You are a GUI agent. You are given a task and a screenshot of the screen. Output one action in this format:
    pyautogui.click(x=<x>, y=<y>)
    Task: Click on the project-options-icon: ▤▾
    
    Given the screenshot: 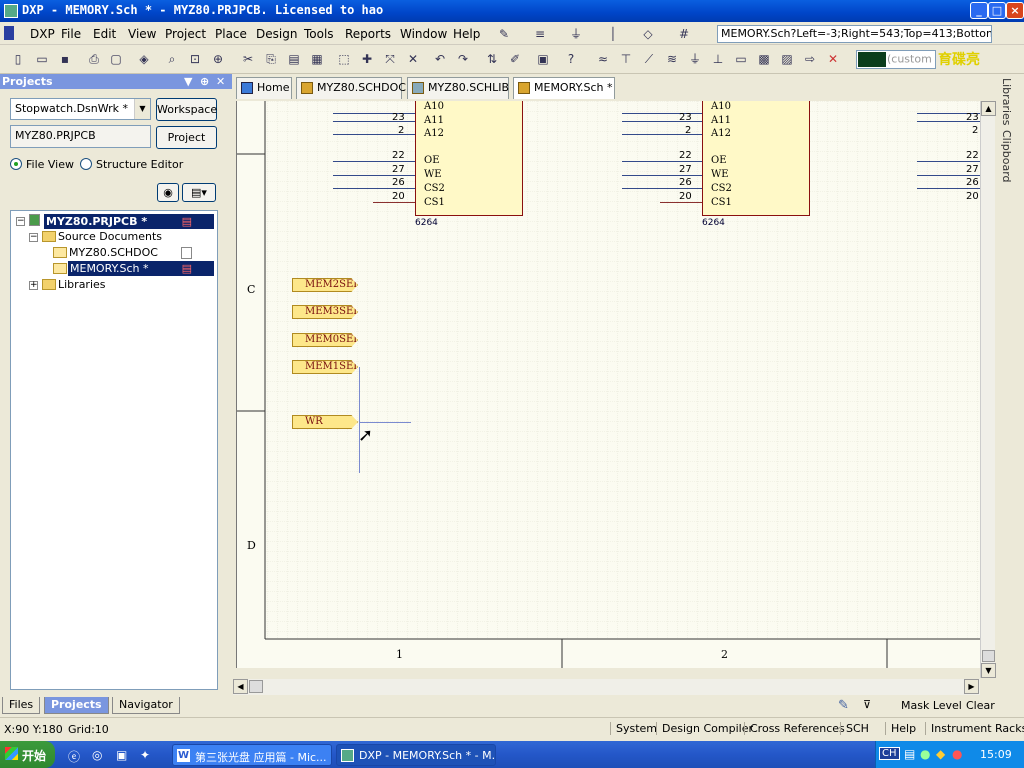 What is the action you would take?
    pyautogui.click(x=199, y=192)
    